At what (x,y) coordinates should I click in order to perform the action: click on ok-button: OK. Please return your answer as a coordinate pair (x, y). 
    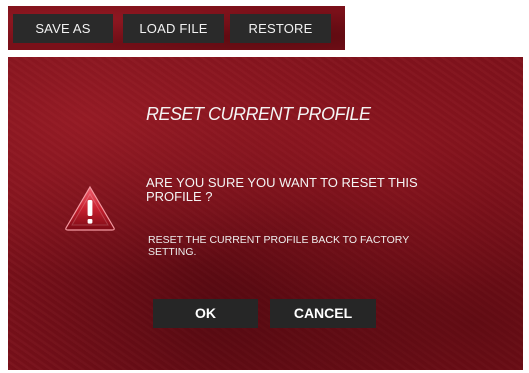
    Looking at the image, I should click on (205, 313).